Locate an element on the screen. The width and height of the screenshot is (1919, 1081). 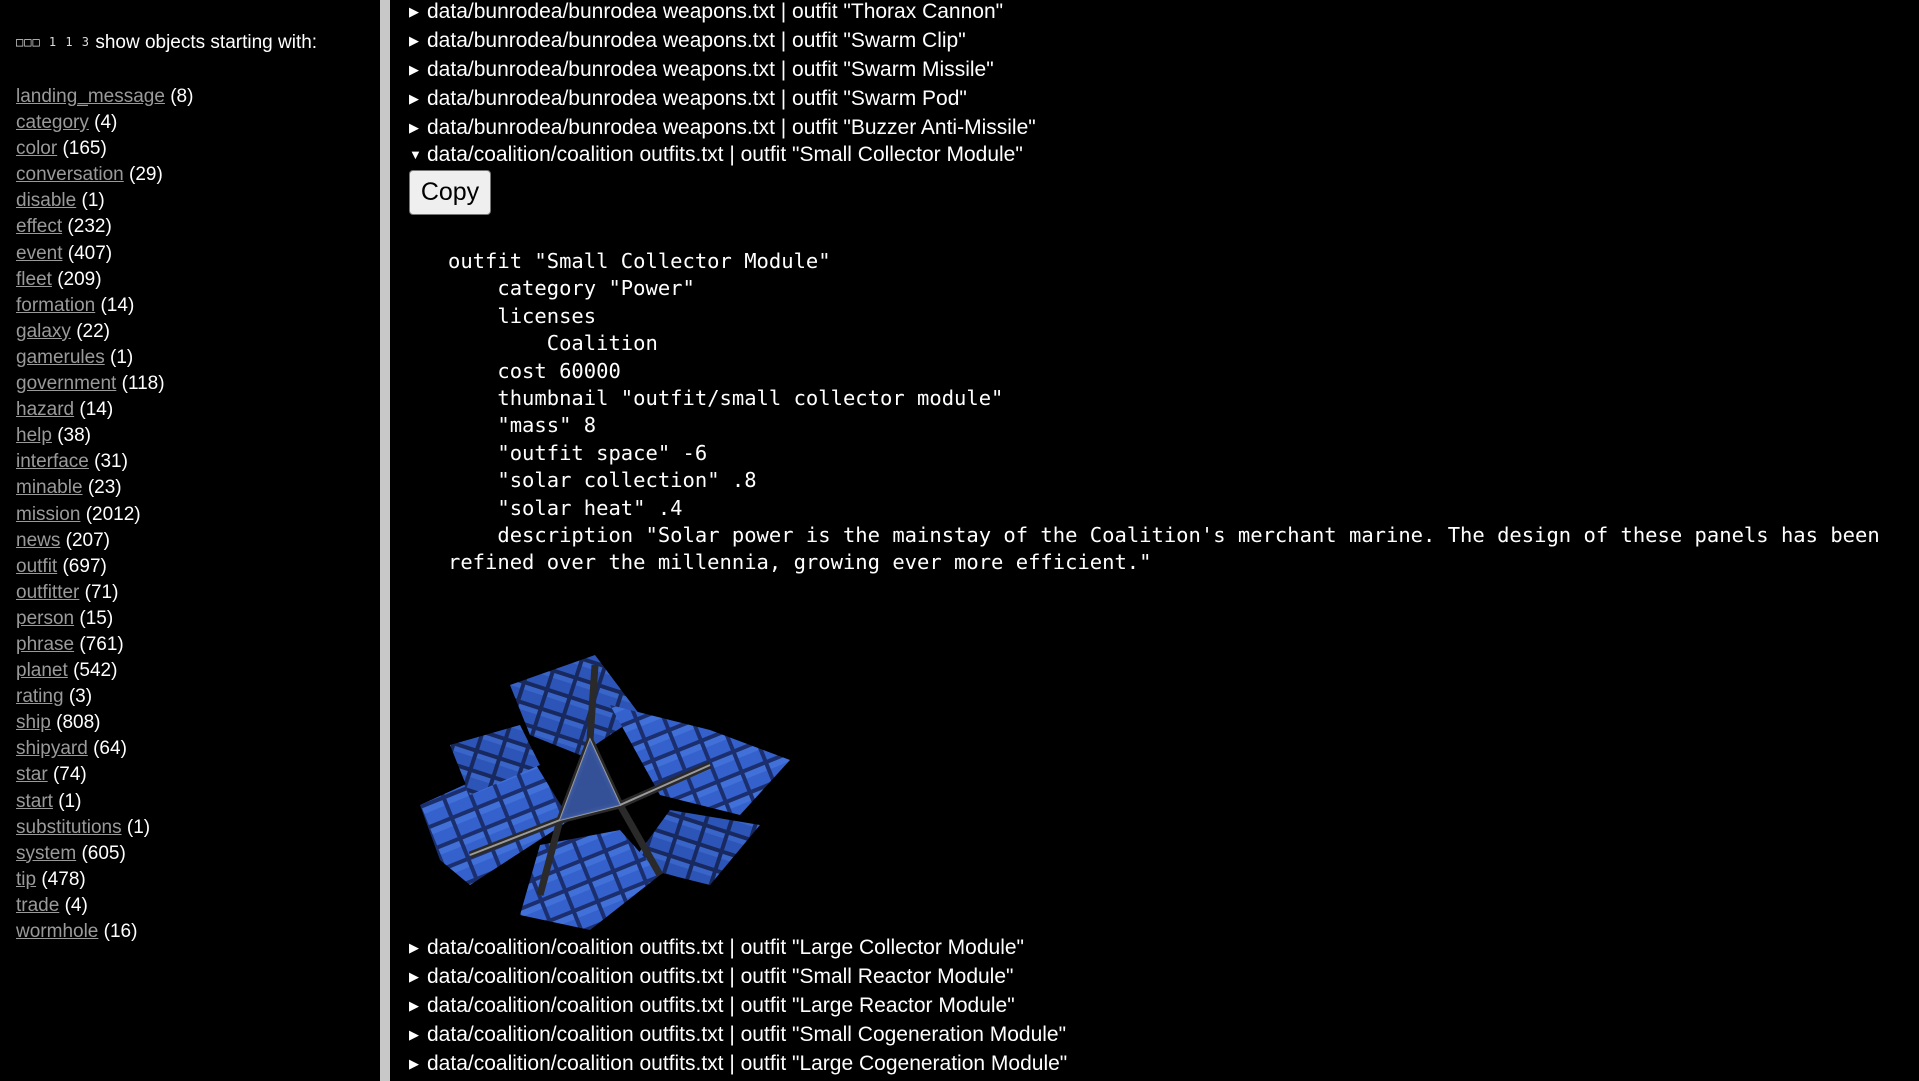
category-count: (209) is located at coordinates (79, 279).